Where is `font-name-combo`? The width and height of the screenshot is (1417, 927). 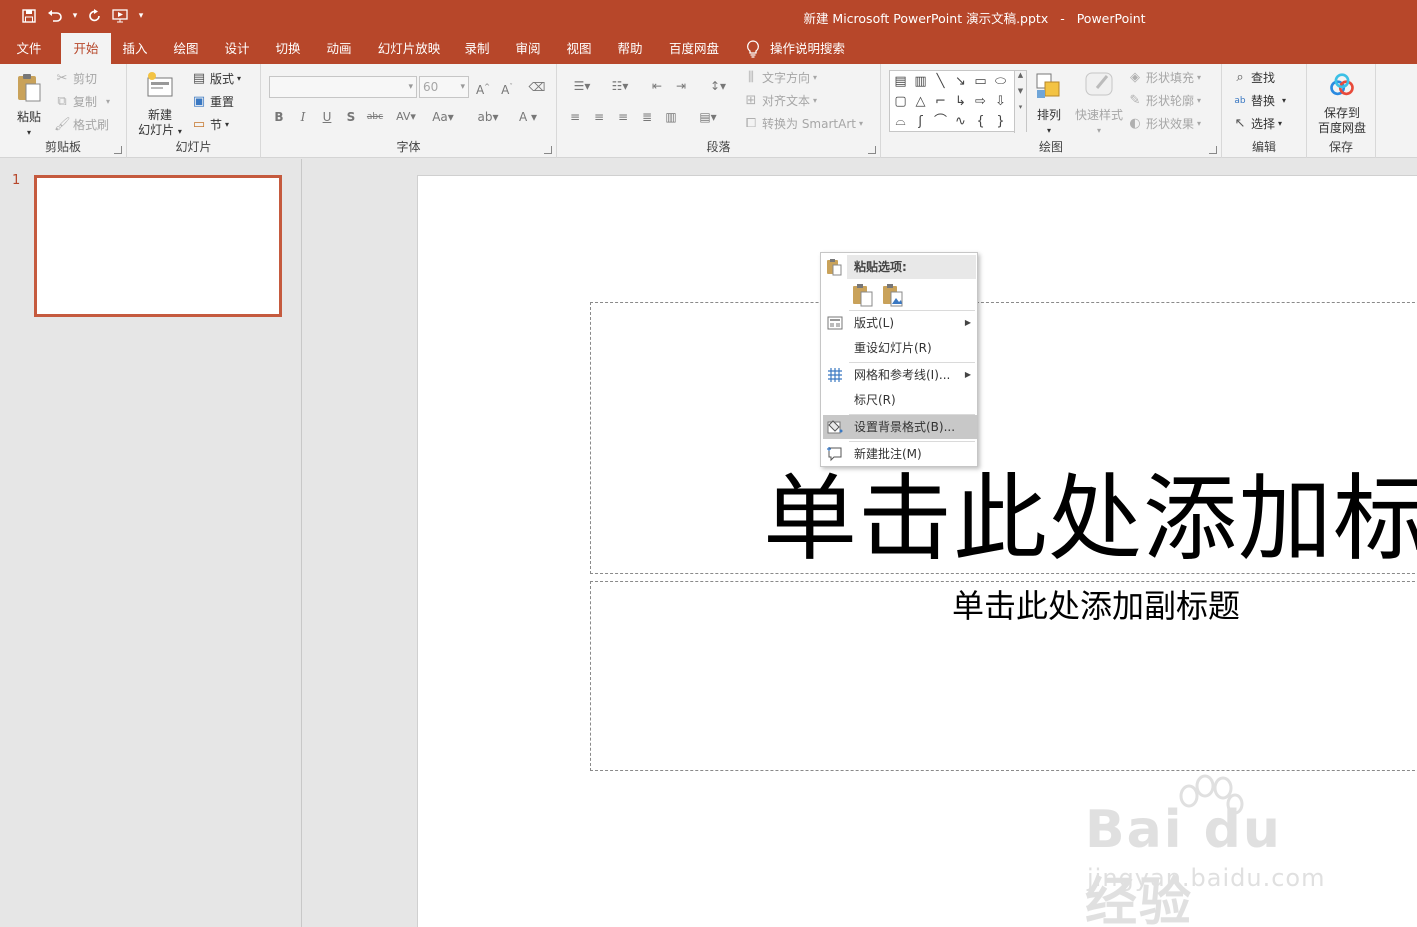
font-name-combo is located at coordinates (343, 87).